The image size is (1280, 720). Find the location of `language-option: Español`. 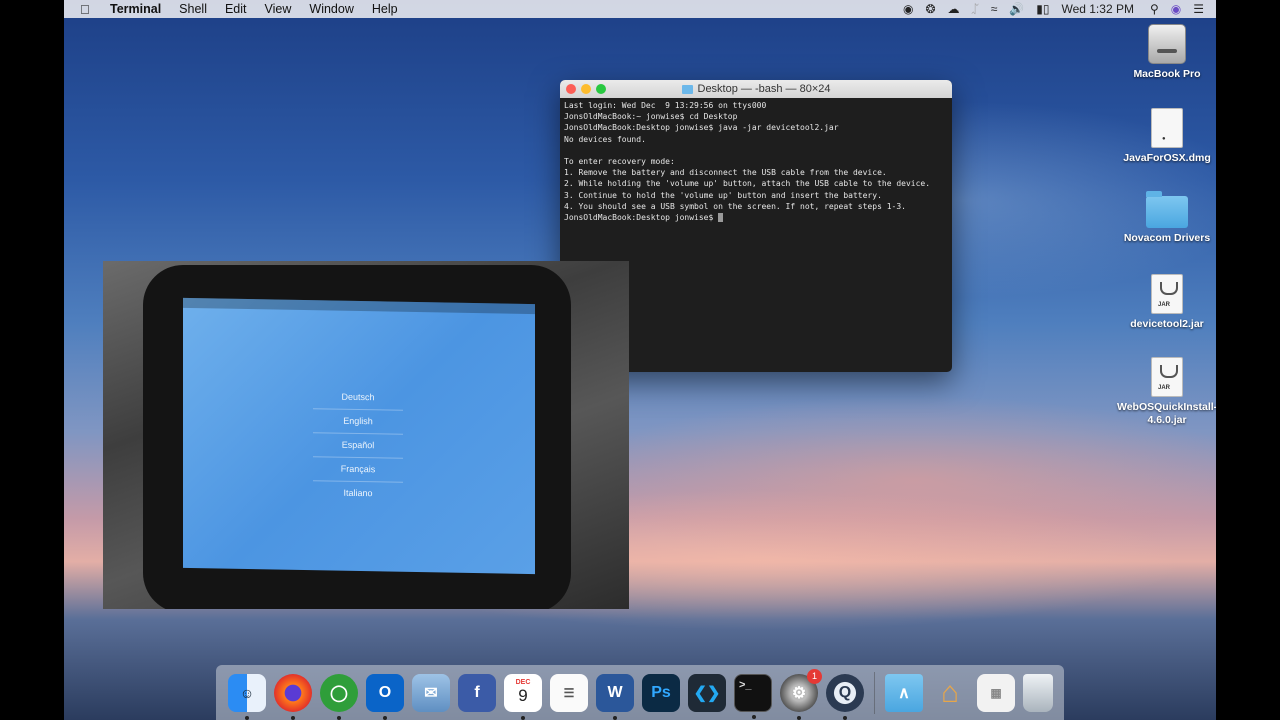

language-option: Español is located at coordinates (358, 446).